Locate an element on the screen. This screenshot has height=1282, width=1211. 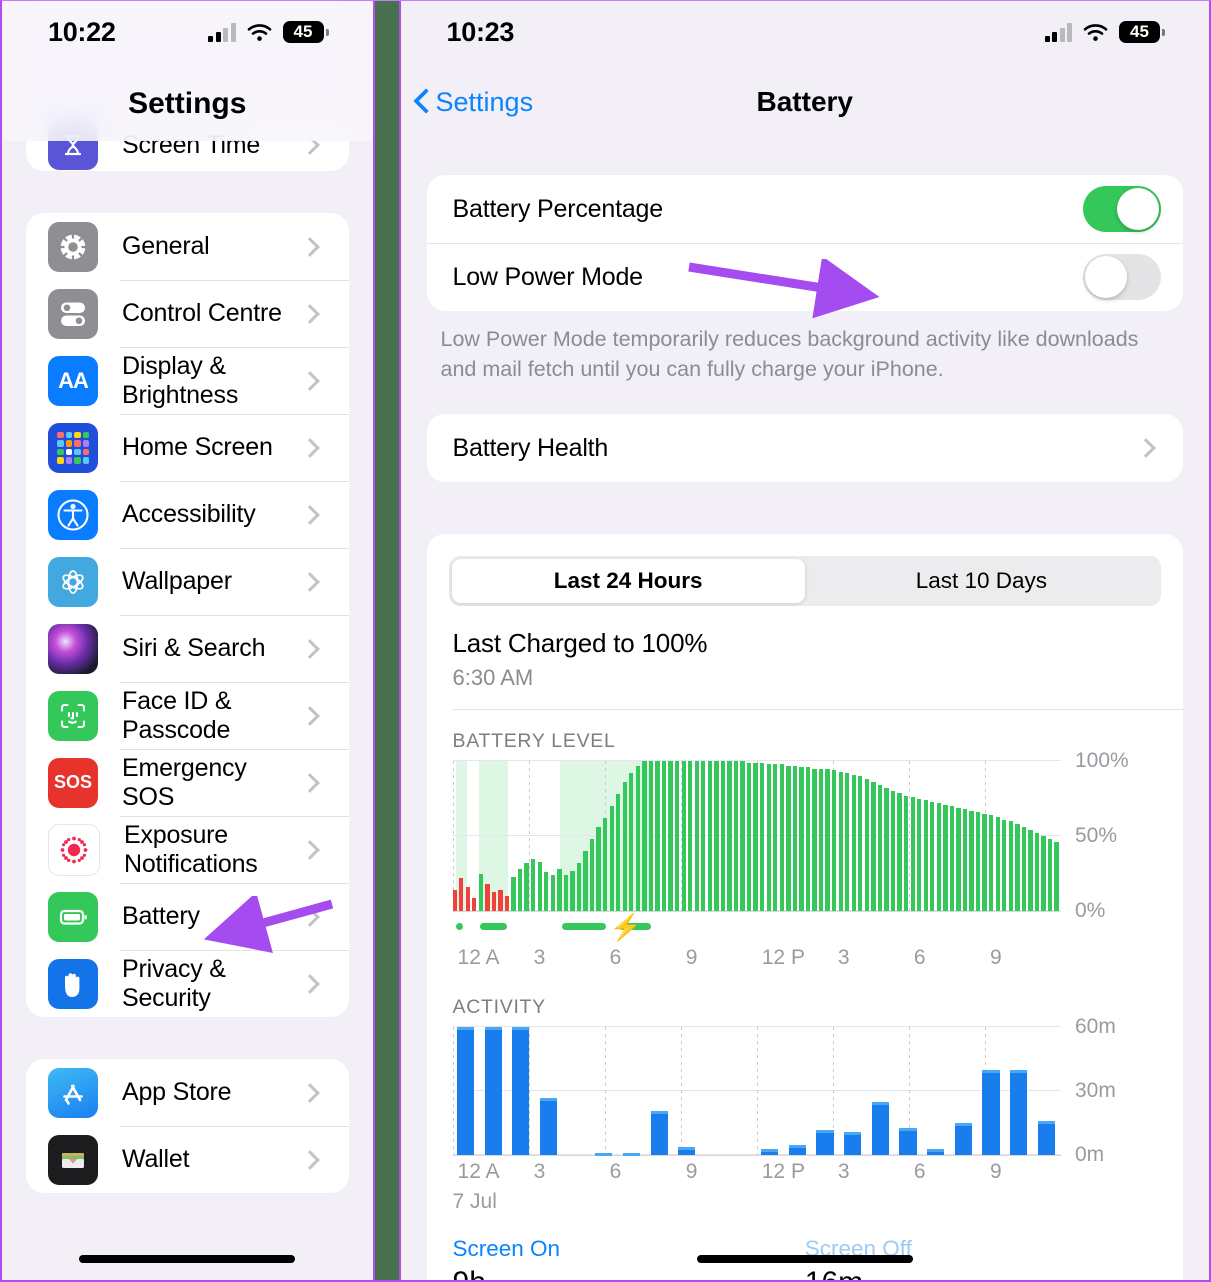
battery-health-row: Battery Health is located at coordinates (805, 448).